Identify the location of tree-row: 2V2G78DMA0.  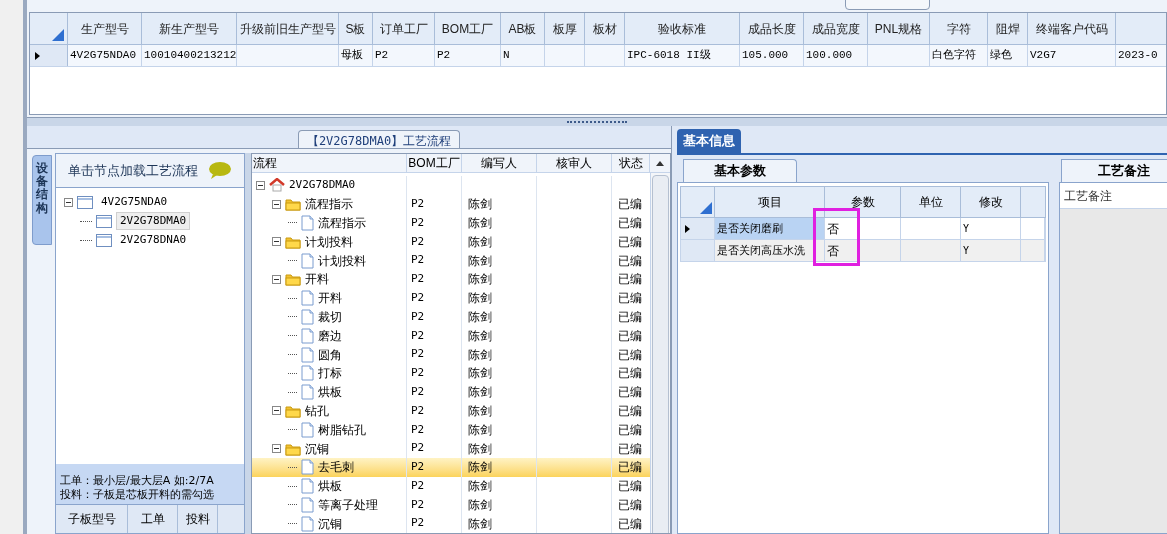
(451, 185).